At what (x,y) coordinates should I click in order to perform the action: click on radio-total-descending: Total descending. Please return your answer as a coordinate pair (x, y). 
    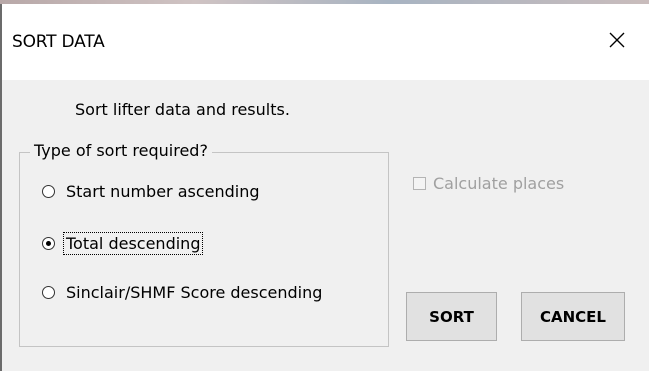
    Looking at the image, I should click on (123, 243).